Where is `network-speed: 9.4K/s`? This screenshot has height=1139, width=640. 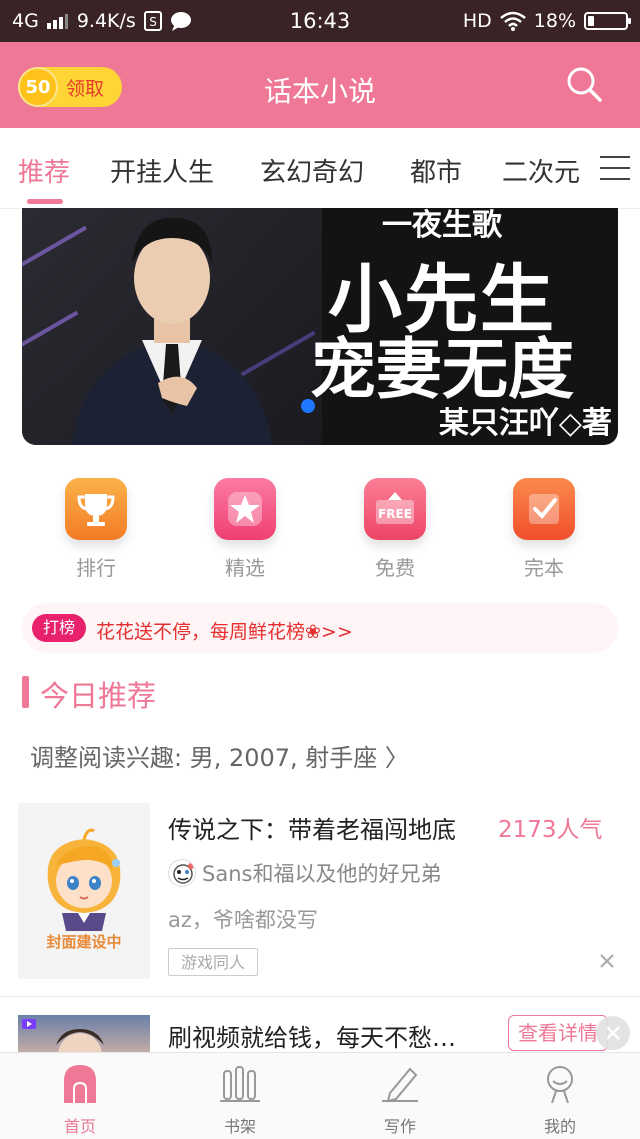 network-speed: 9.4K/s is located at coordinates (106, 21).